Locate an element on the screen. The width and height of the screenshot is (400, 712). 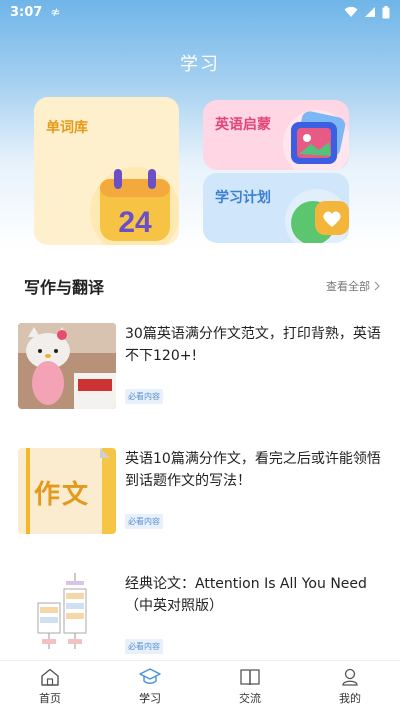
article-item: 30篇英语满分作文范文，打印背熟，英语不下120+! 必看内容 is located at coordinates (203, 368).